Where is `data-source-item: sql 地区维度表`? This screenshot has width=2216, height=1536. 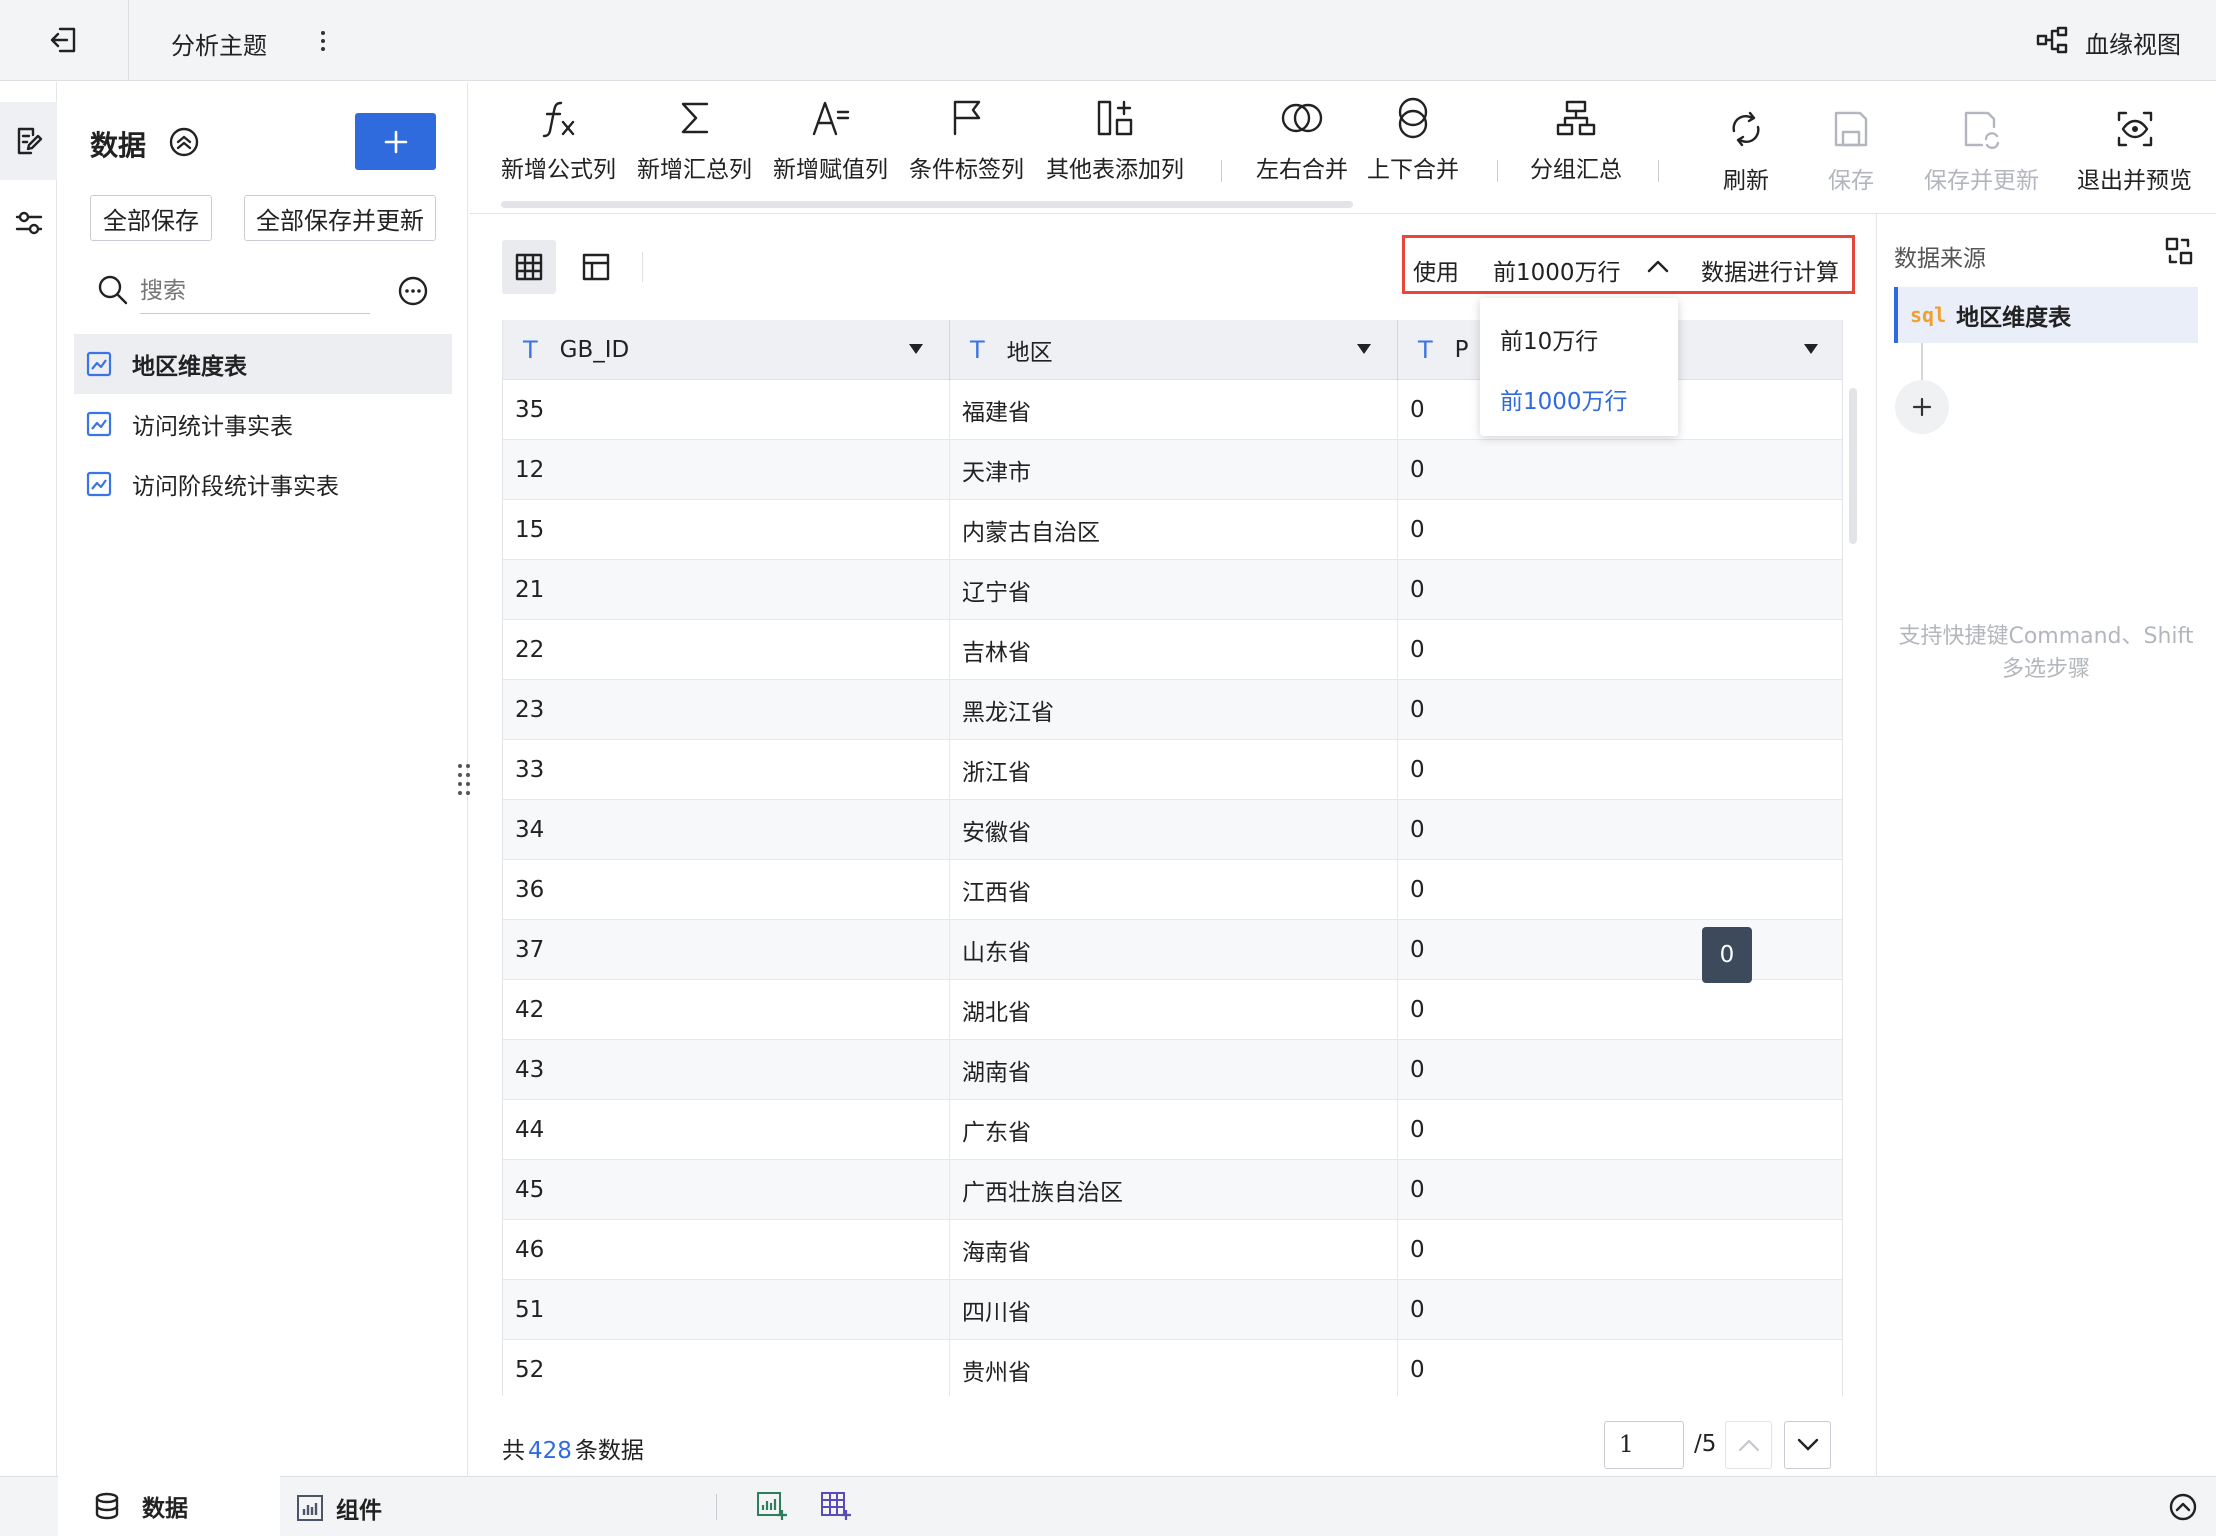
data-source-item: sql 地区维度表 is located at coordinates (2046, 315).